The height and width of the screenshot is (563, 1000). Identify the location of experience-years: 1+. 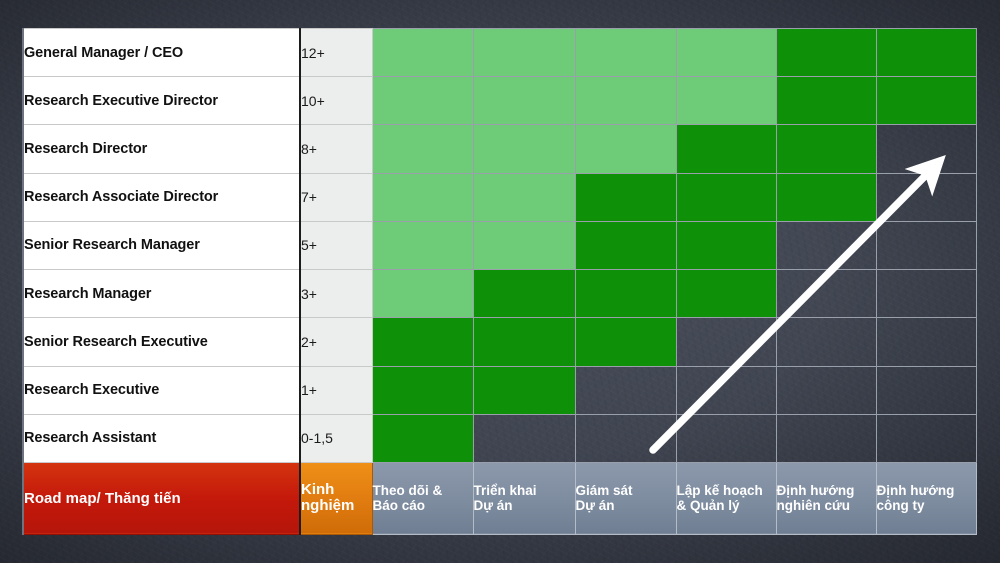
(336, 390).